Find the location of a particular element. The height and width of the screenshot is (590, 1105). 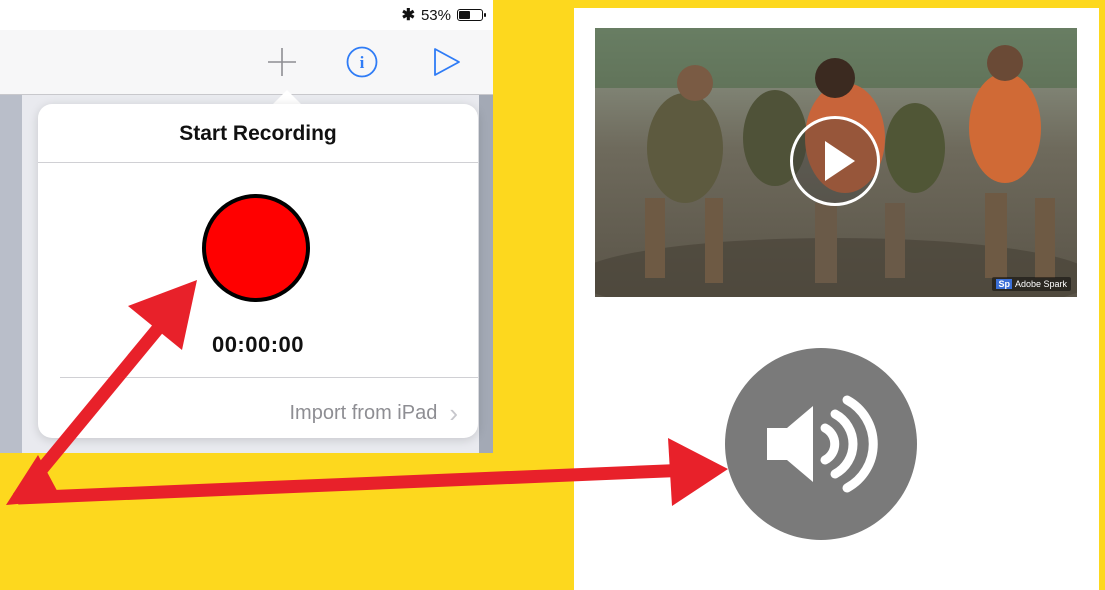

record-button is located at coordinates (256, 248).